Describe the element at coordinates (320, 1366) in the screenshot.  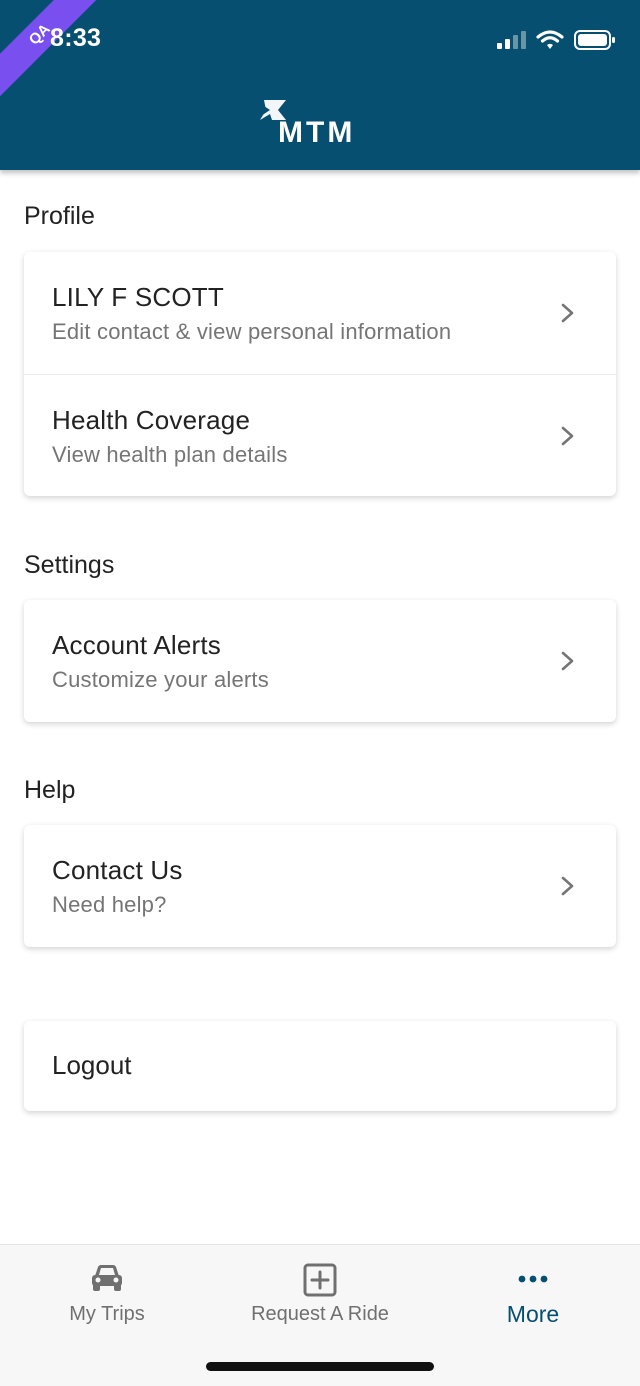
I see `home-indicator` at that location.